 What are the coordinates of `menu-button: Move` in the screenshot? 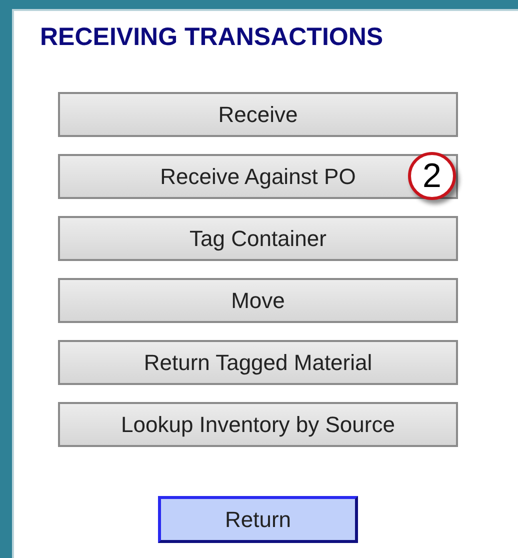 It's located at (258, 300).